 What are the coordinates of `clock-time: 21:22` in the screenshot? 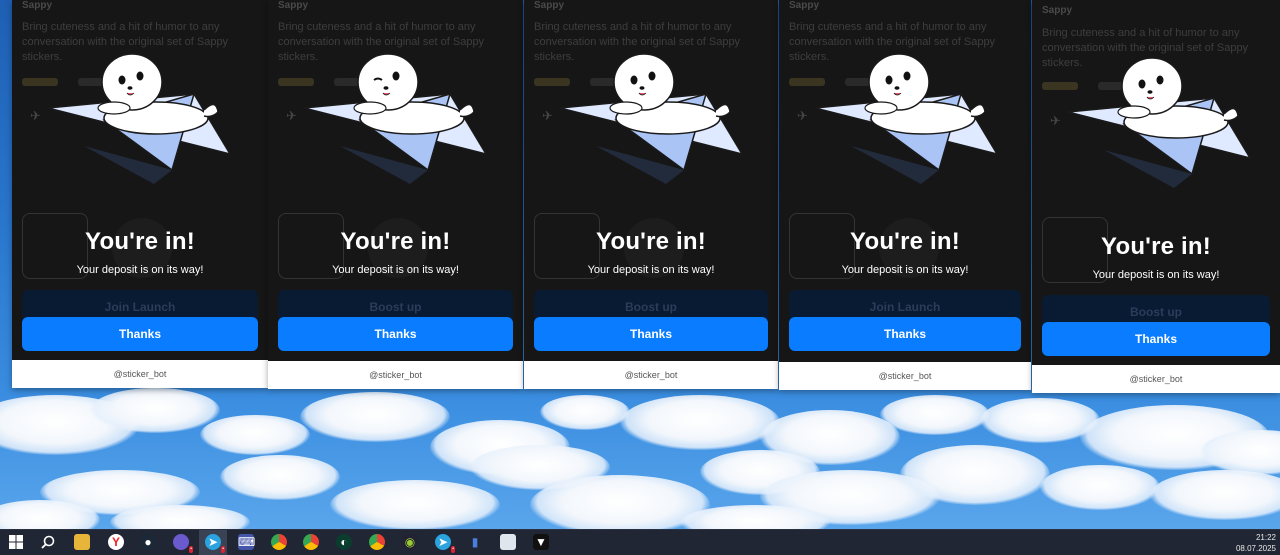 It's located at (1265, 537).